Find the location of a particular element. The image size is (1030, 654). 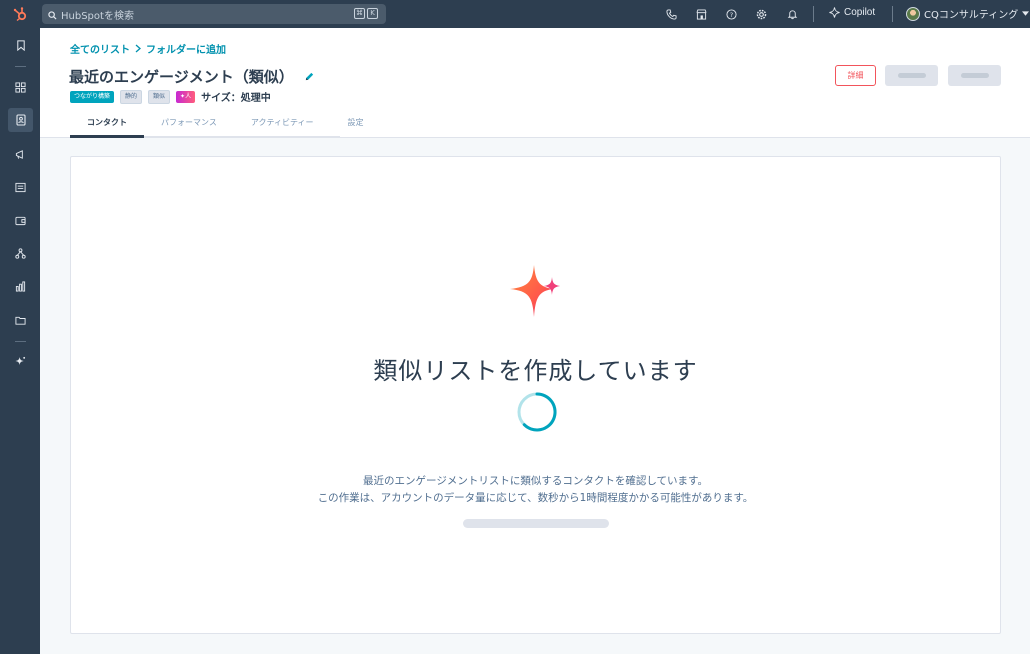

marketplace-icon is located at coordinates (701, 14).